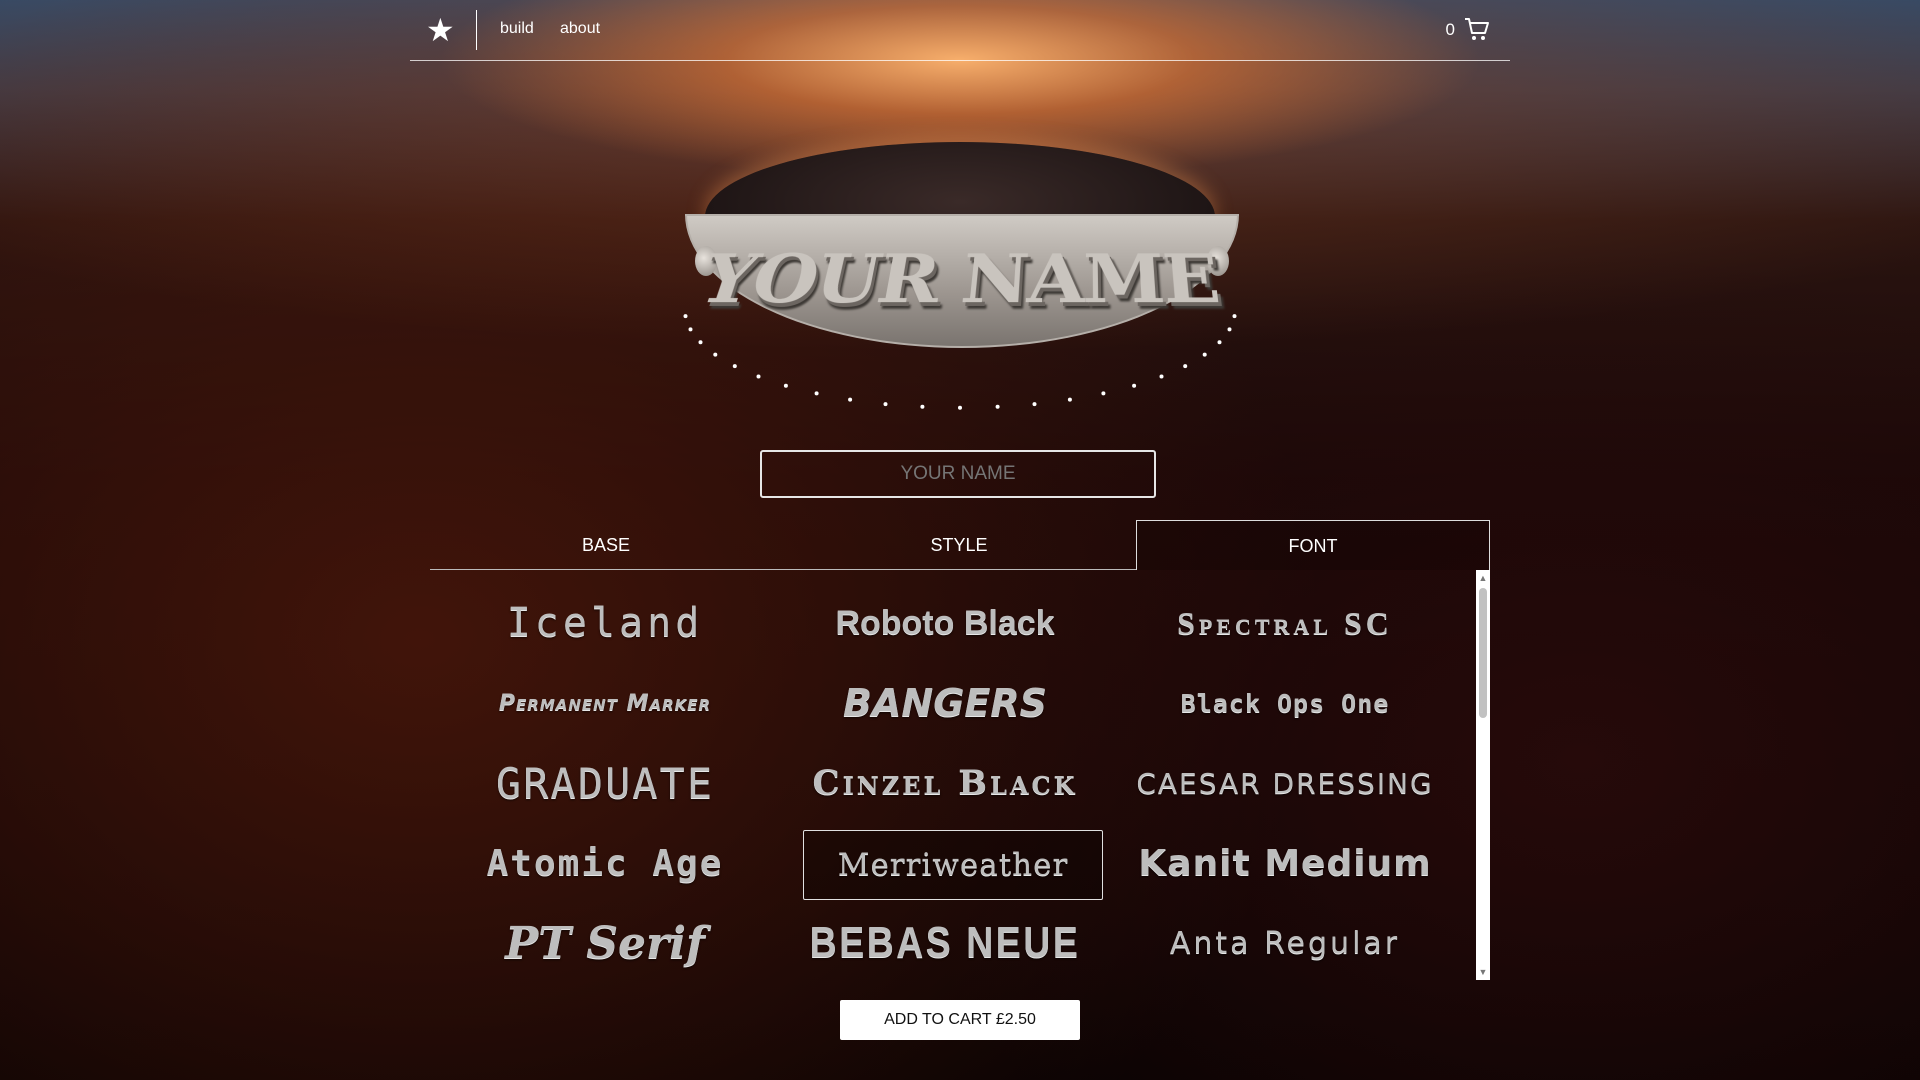 The width and height of the screenshot is (1920, 1080). I want to click on font-option-cinzel-black: Cinzel Black, so click(945, 783).